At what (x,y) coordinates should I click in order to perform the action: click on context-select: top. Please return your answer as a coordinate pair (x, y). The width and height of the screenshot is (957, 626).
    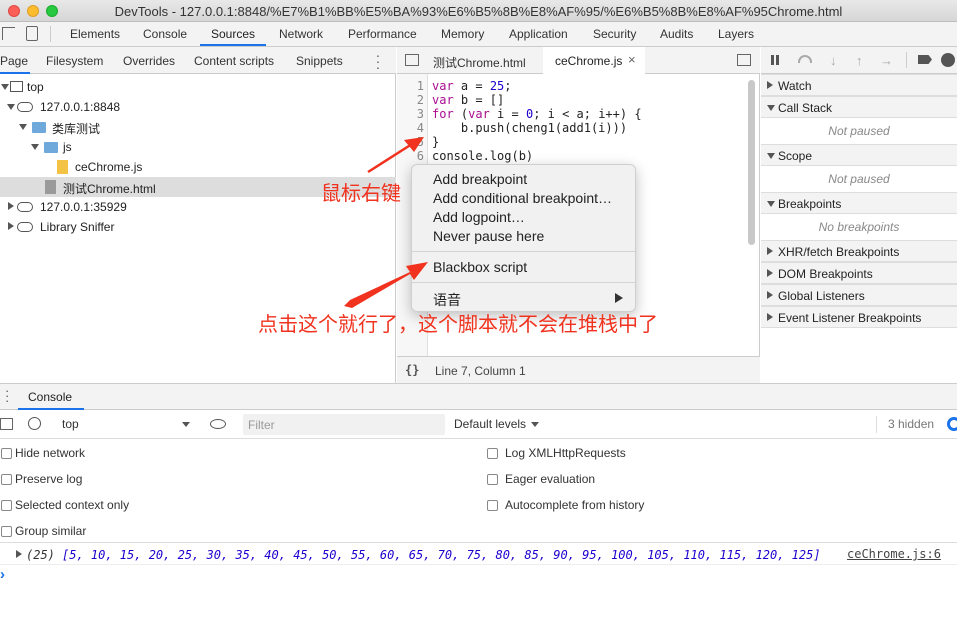
    Looking at the image, I should click on (70, 424).